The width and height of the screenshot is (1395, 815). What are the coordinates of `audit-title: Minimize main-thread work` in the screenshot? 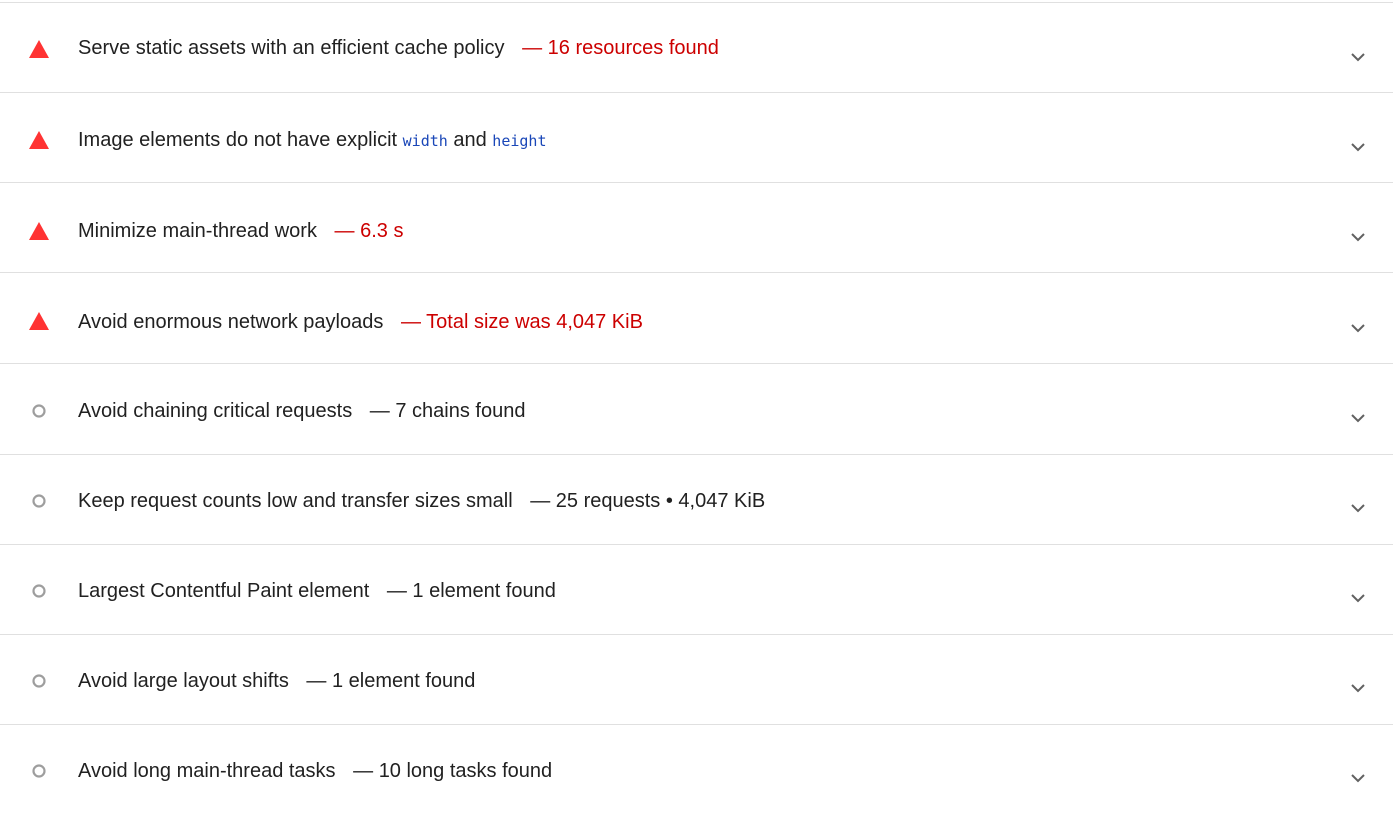 It's located at (197, 231).